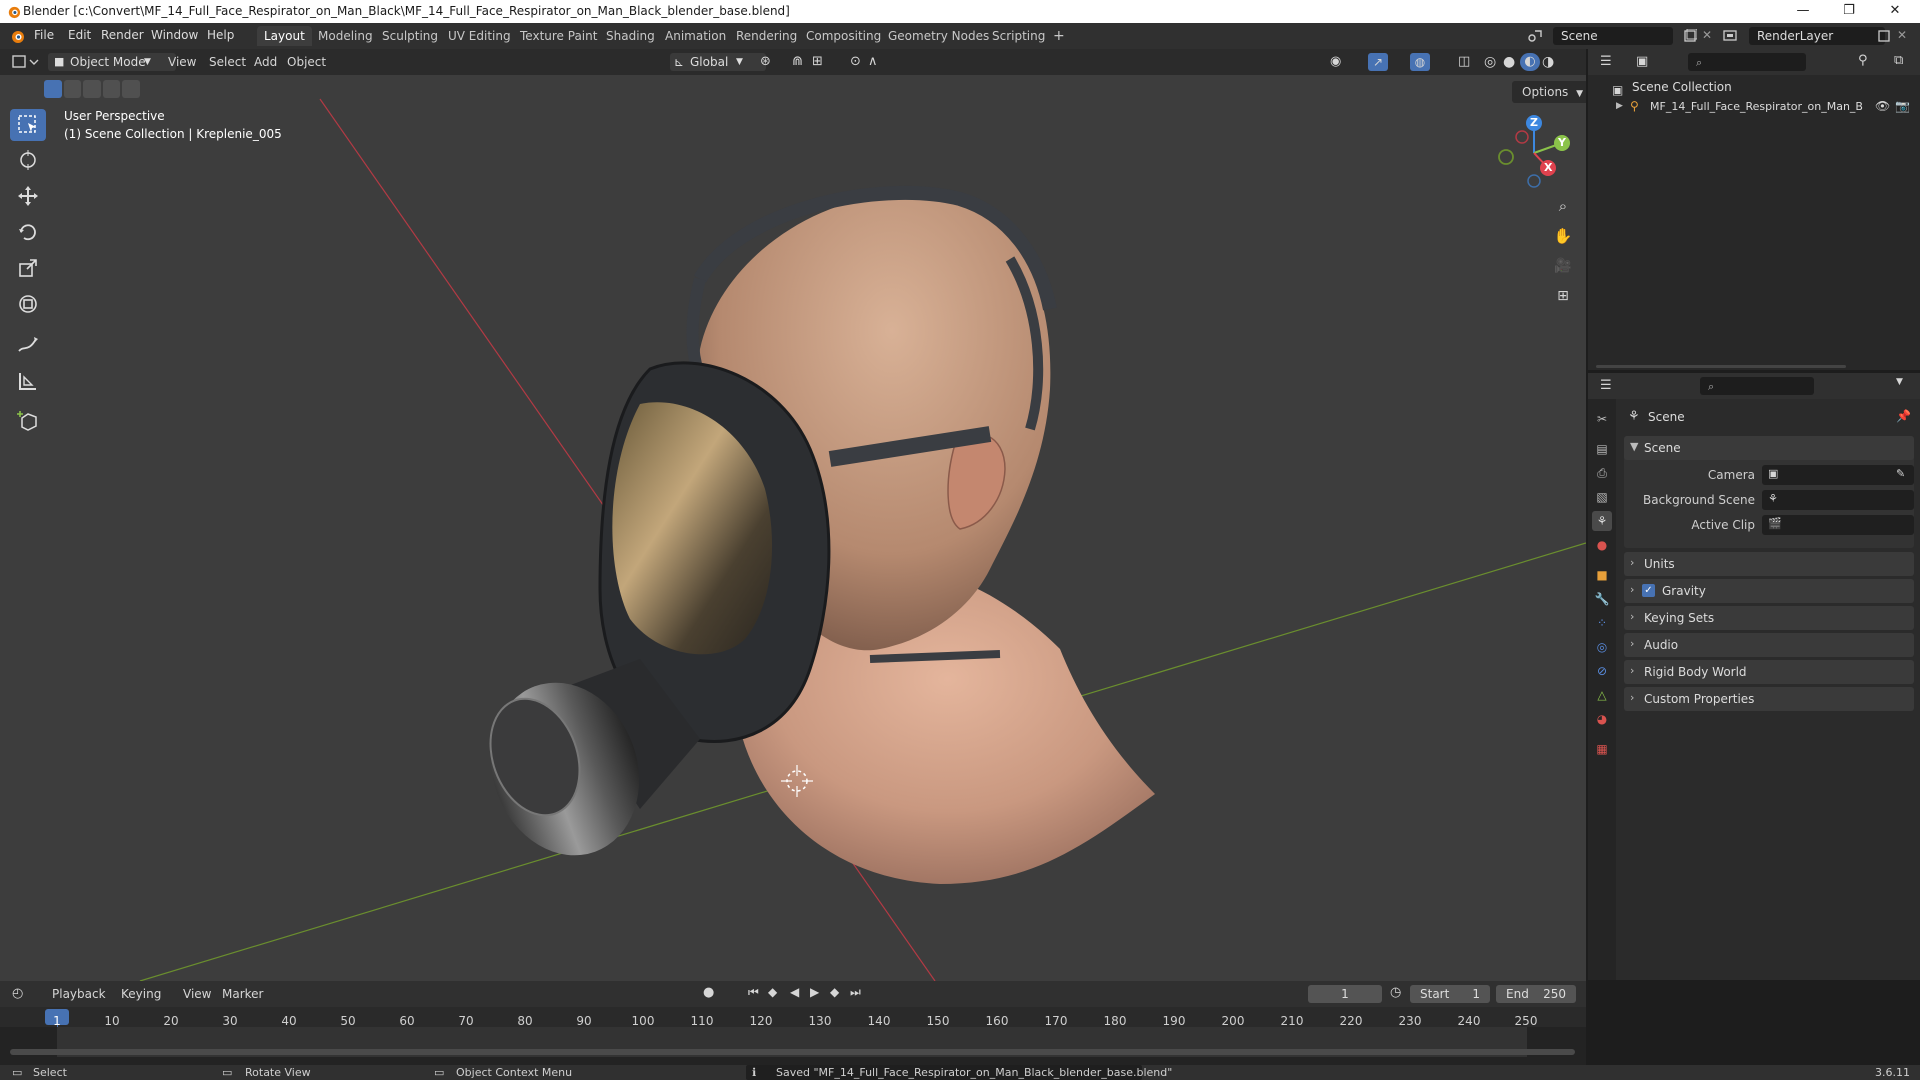 This screenshot has height=1080, width=1920. Describe the element at coordinates (843, 36) in the screenshot. I see `tab-compositing: Compositing` at that location.